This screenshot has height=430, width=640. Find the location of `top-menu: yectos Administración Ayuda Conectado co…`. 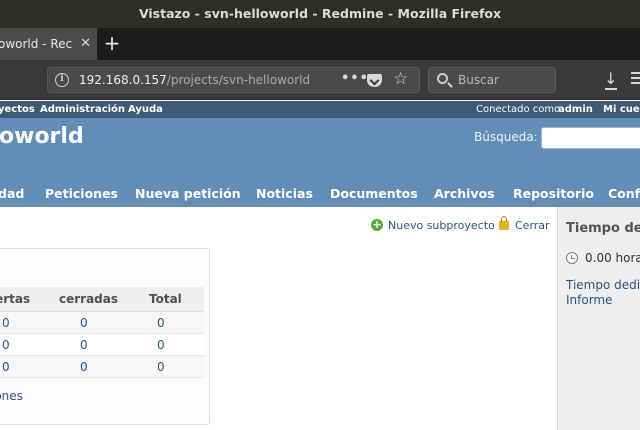

top-menu: yectos Administración Ayuda Conectado co… is located at coordinates (320, 109).